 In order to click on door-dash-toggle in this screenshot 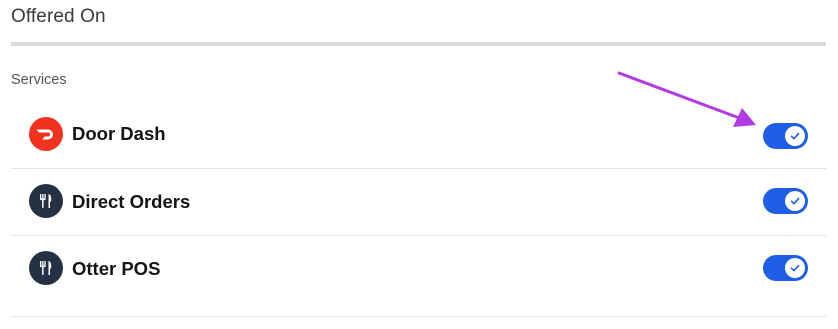, I will do `click(785, 136)`.